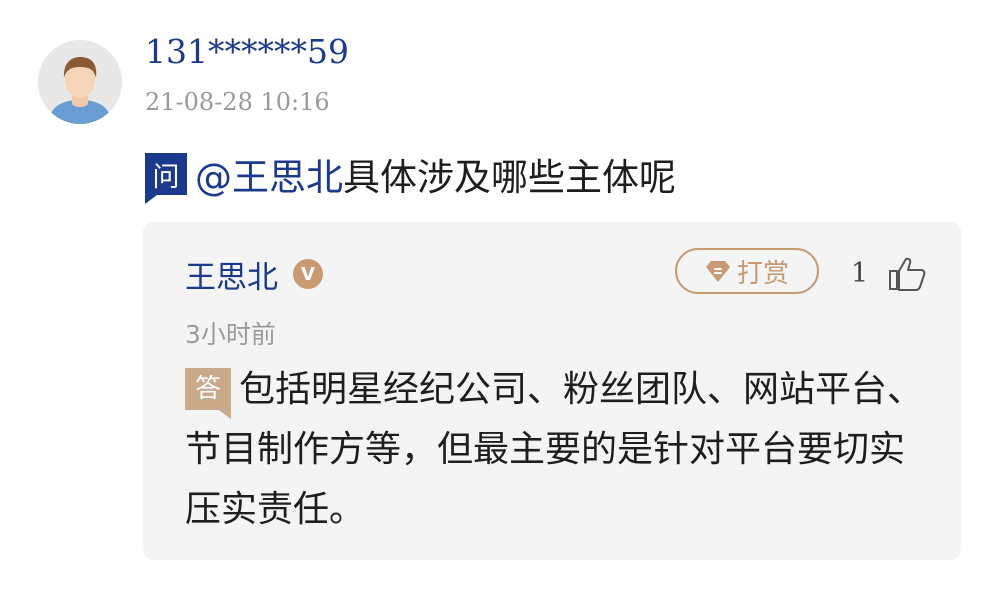  What do you see at coordinates (166, 178) in the screenshot?
I see `question-badge: 问` at bounding box center [166, 178].